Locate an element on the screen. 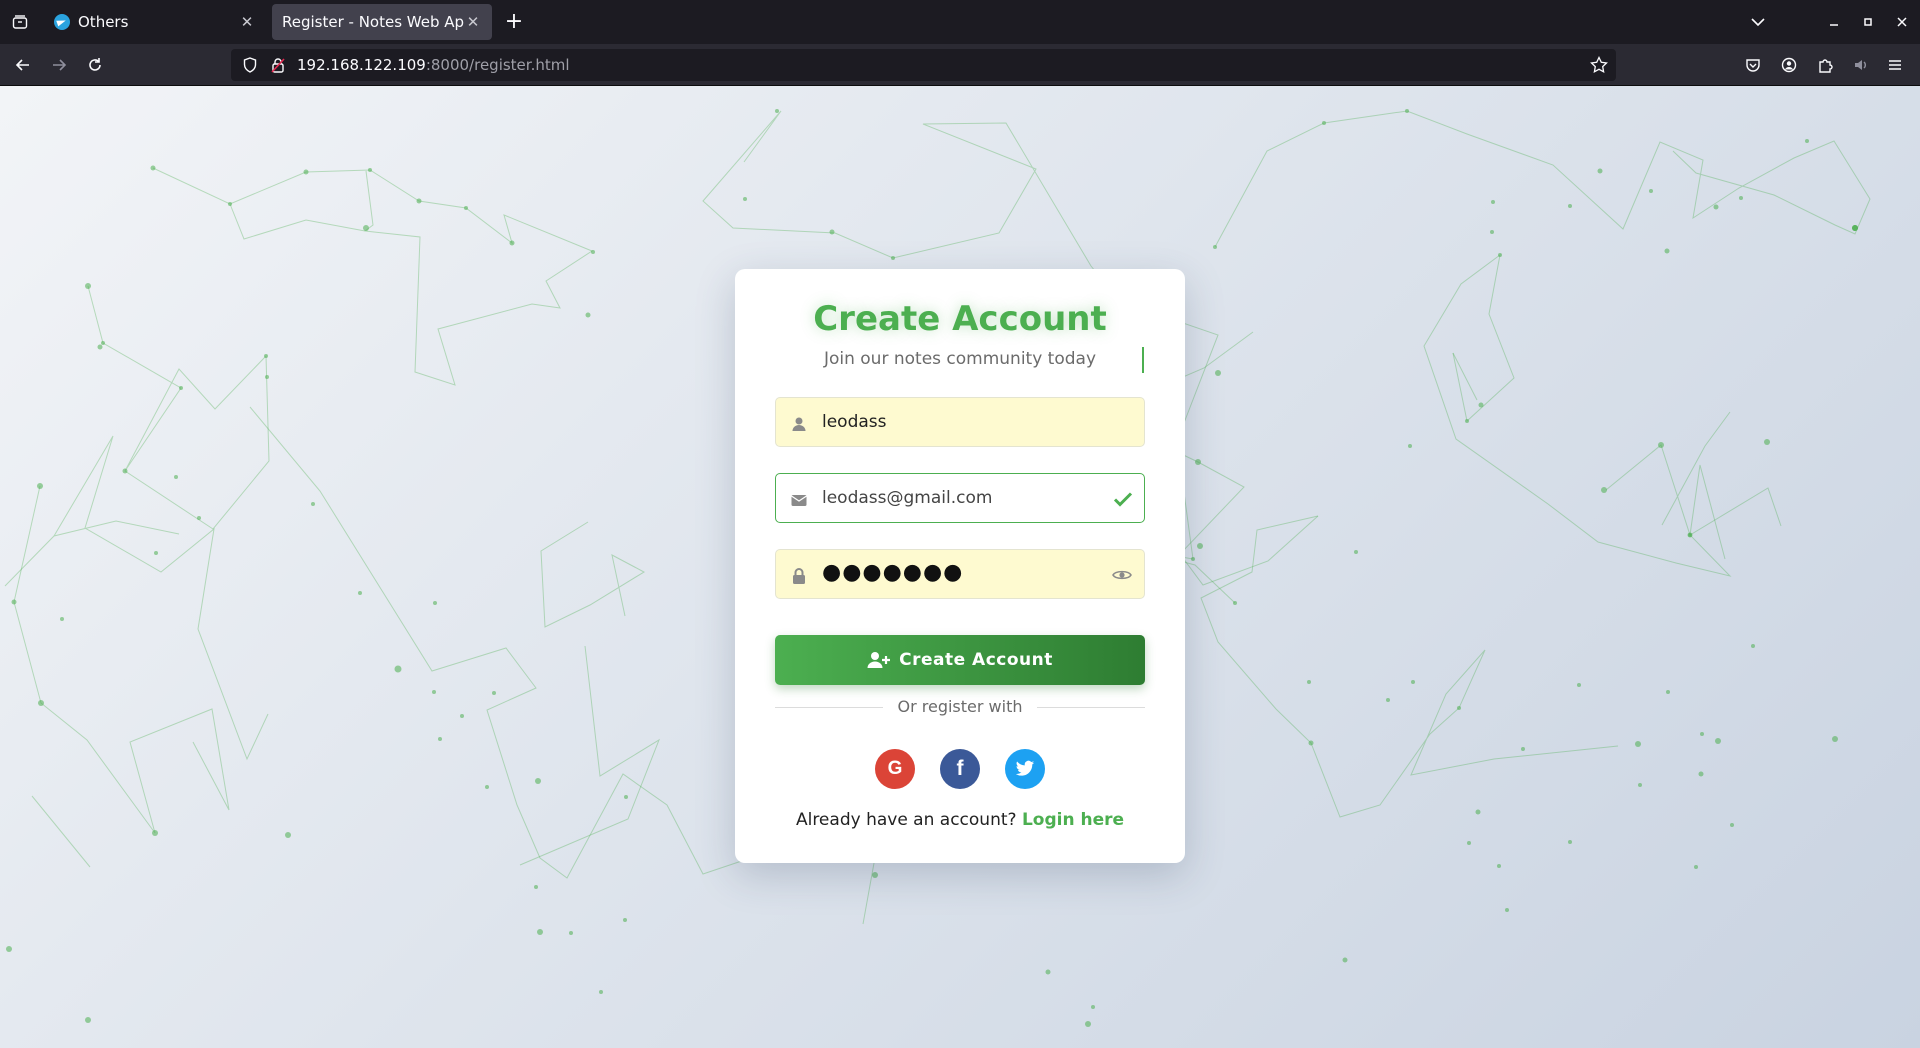 The height and width of the screenshot is (1048, 1920). maximize-button is located at coordinates (1868, 22).